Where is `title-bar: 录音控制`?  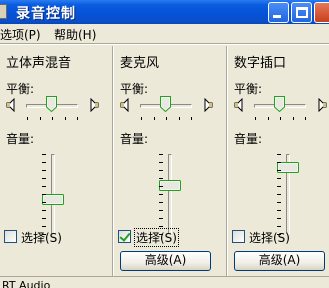 title-bar: 录音控制 is located at coordinates (164, 12).